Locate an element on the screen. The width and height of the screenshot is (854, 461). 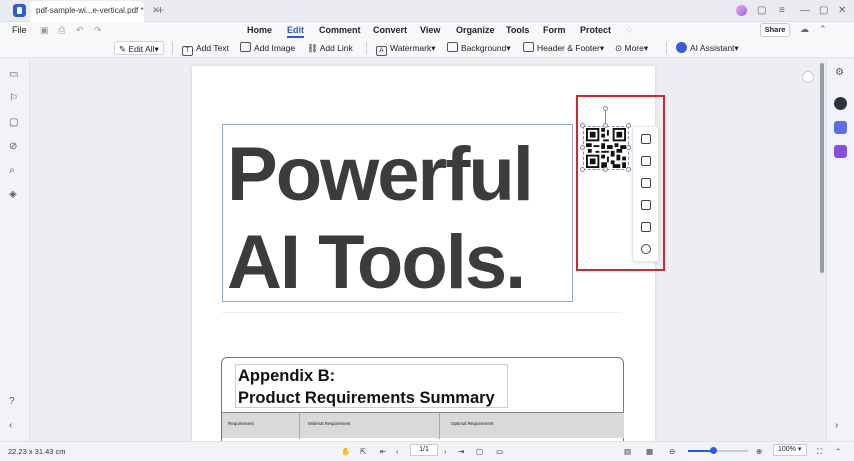
floating-ai-icon is located at coordinates (808, 77).